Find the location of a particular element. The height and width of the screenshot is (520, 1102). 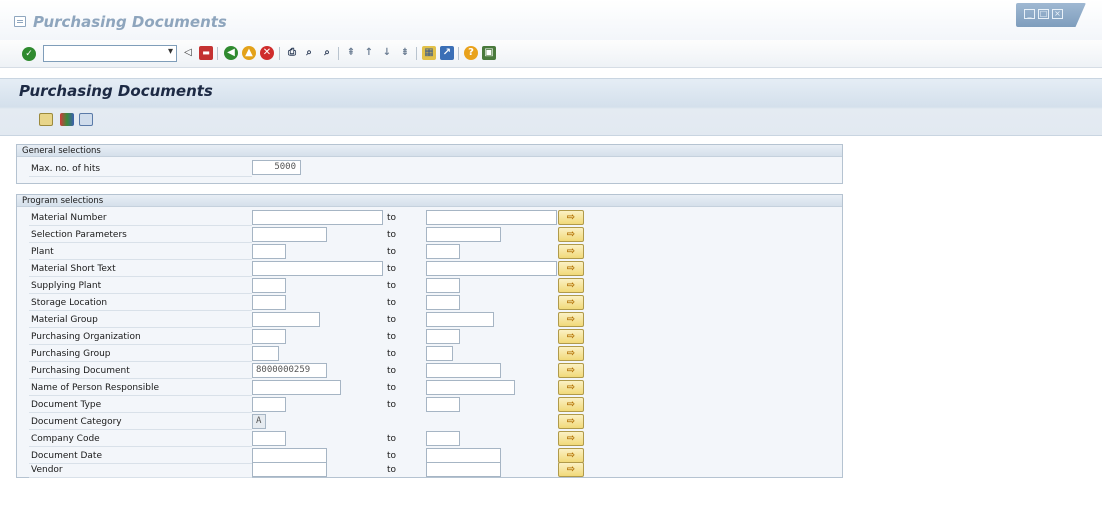

supplying-plant-high is located at coordinates (443, 285).